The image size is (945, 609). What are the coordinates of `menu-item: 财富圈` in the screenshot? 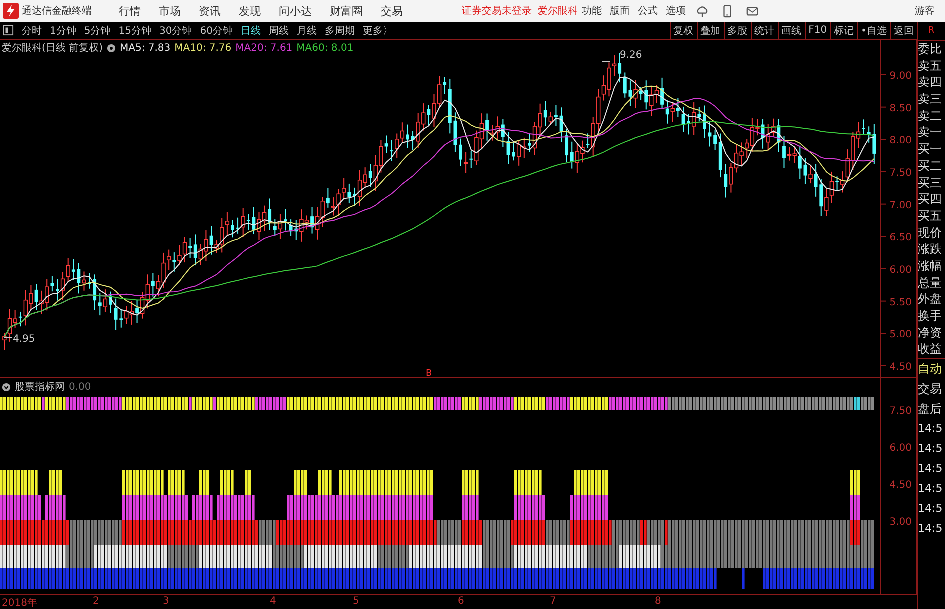 It's located at (346, 11).